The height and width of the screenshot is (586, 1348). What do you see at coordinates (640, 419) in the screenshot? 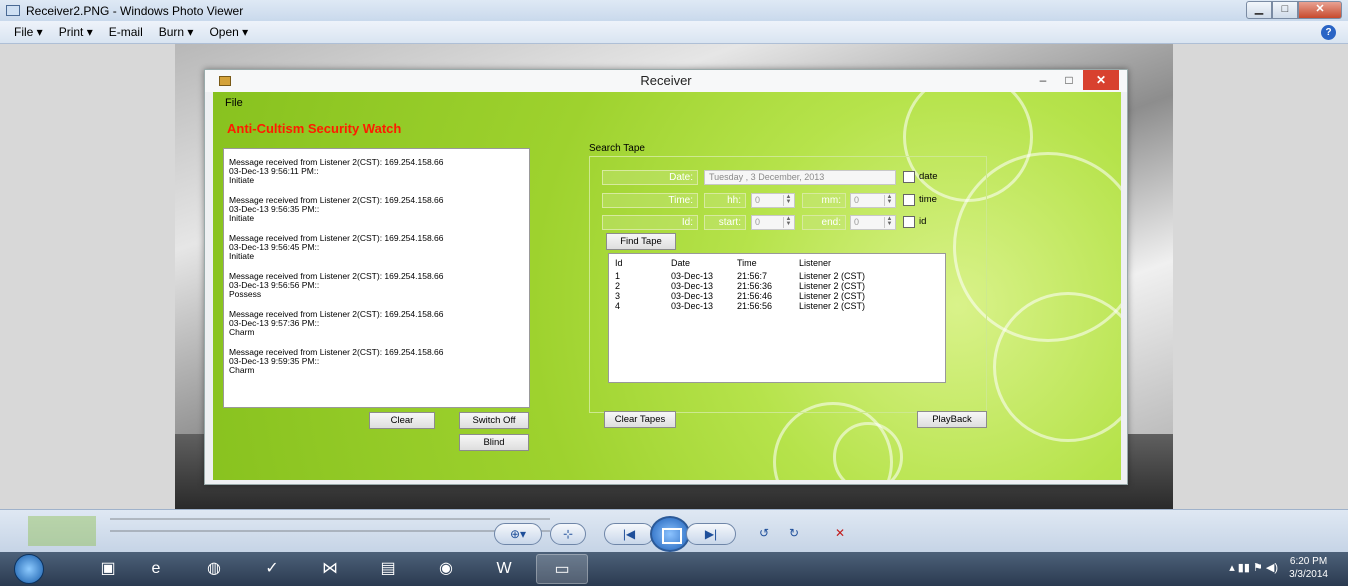
I see `clear-tapes-button: Clear Tapes` at bounding box center [640, 419].